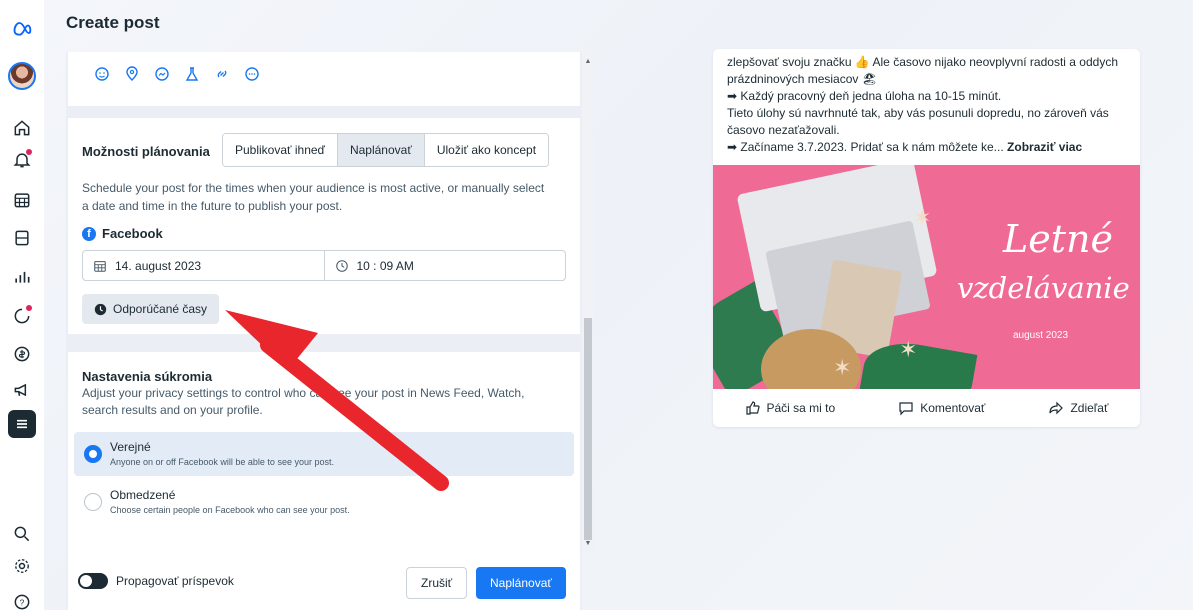 Image resolution: width=1193 pixels, height=610 pixels. I want to click on notifications-icon, so click(22, 160).